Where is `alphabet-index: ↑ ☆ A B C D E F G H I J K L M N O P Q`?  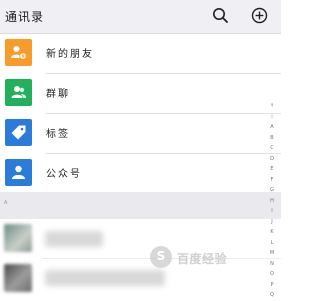 alphabet-index: ↑ ☆ A B C D E F G H I J K L M N O P Q is located at coordinates (272, 201).